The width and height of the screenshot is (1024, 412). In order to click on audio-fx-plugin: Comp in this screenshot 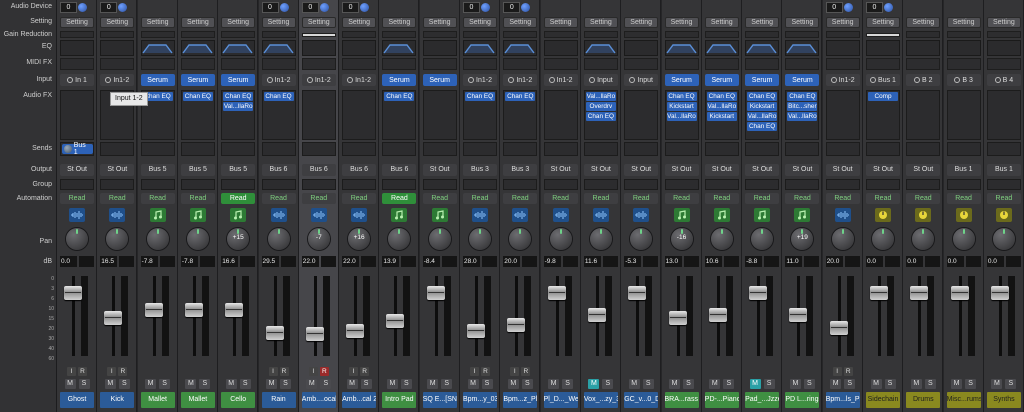, I will do `click(883, 96)`.